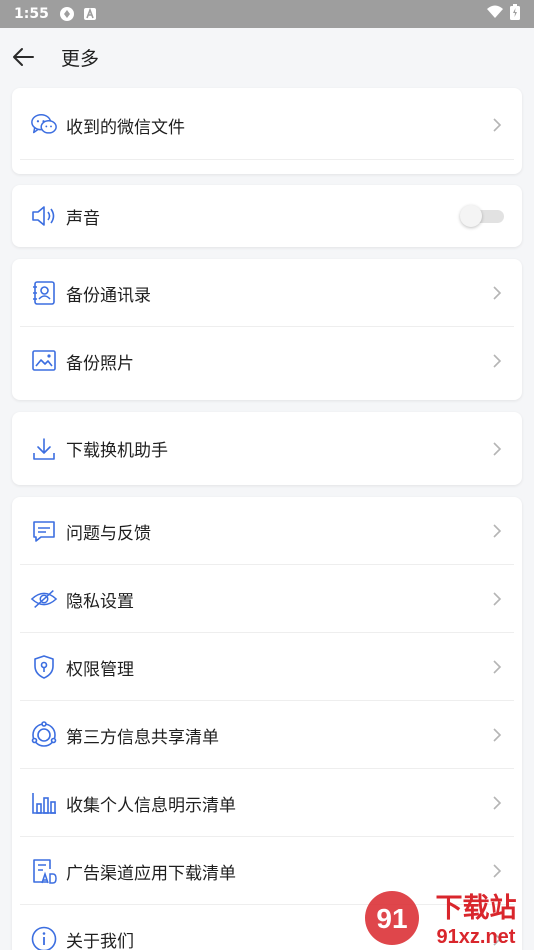 Image resolution: width=534 pixels, height=950 pixels. I want to click on site-watermark: 91 下载站 91xz.net, so click(447, 919).